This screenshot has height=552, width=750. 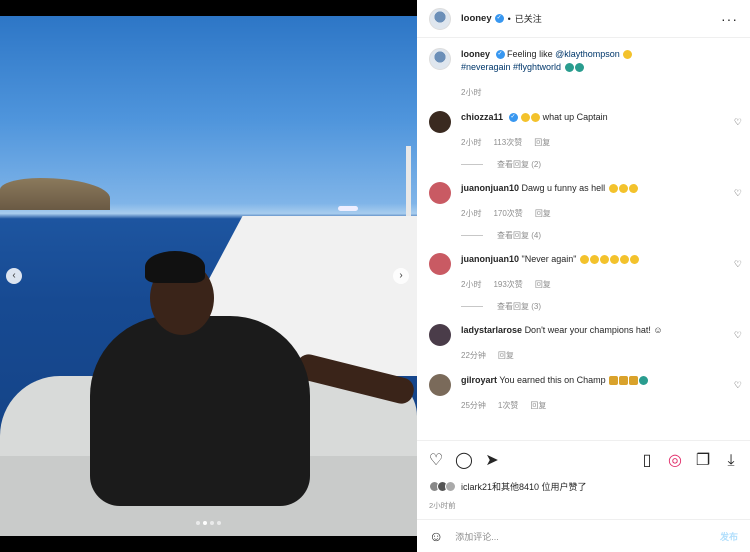 I want to click on comment-time: 25分钟, so click(x=473, y=405).